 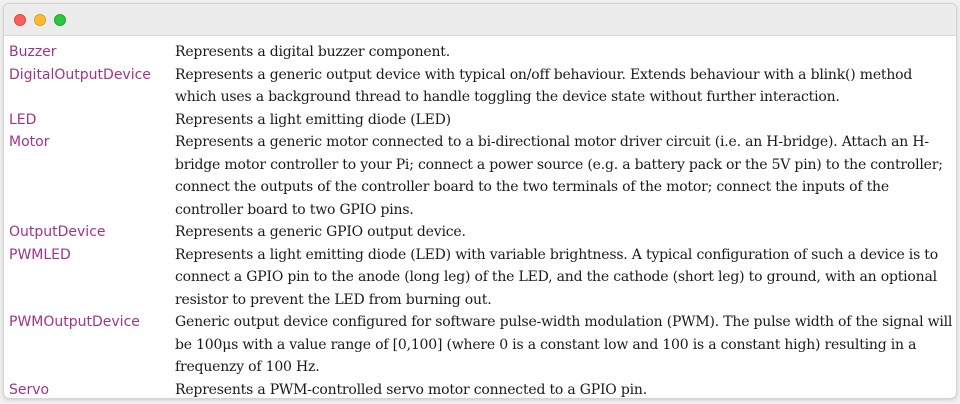 I want to click on term-name: Servo, so click(x=92, y=389).